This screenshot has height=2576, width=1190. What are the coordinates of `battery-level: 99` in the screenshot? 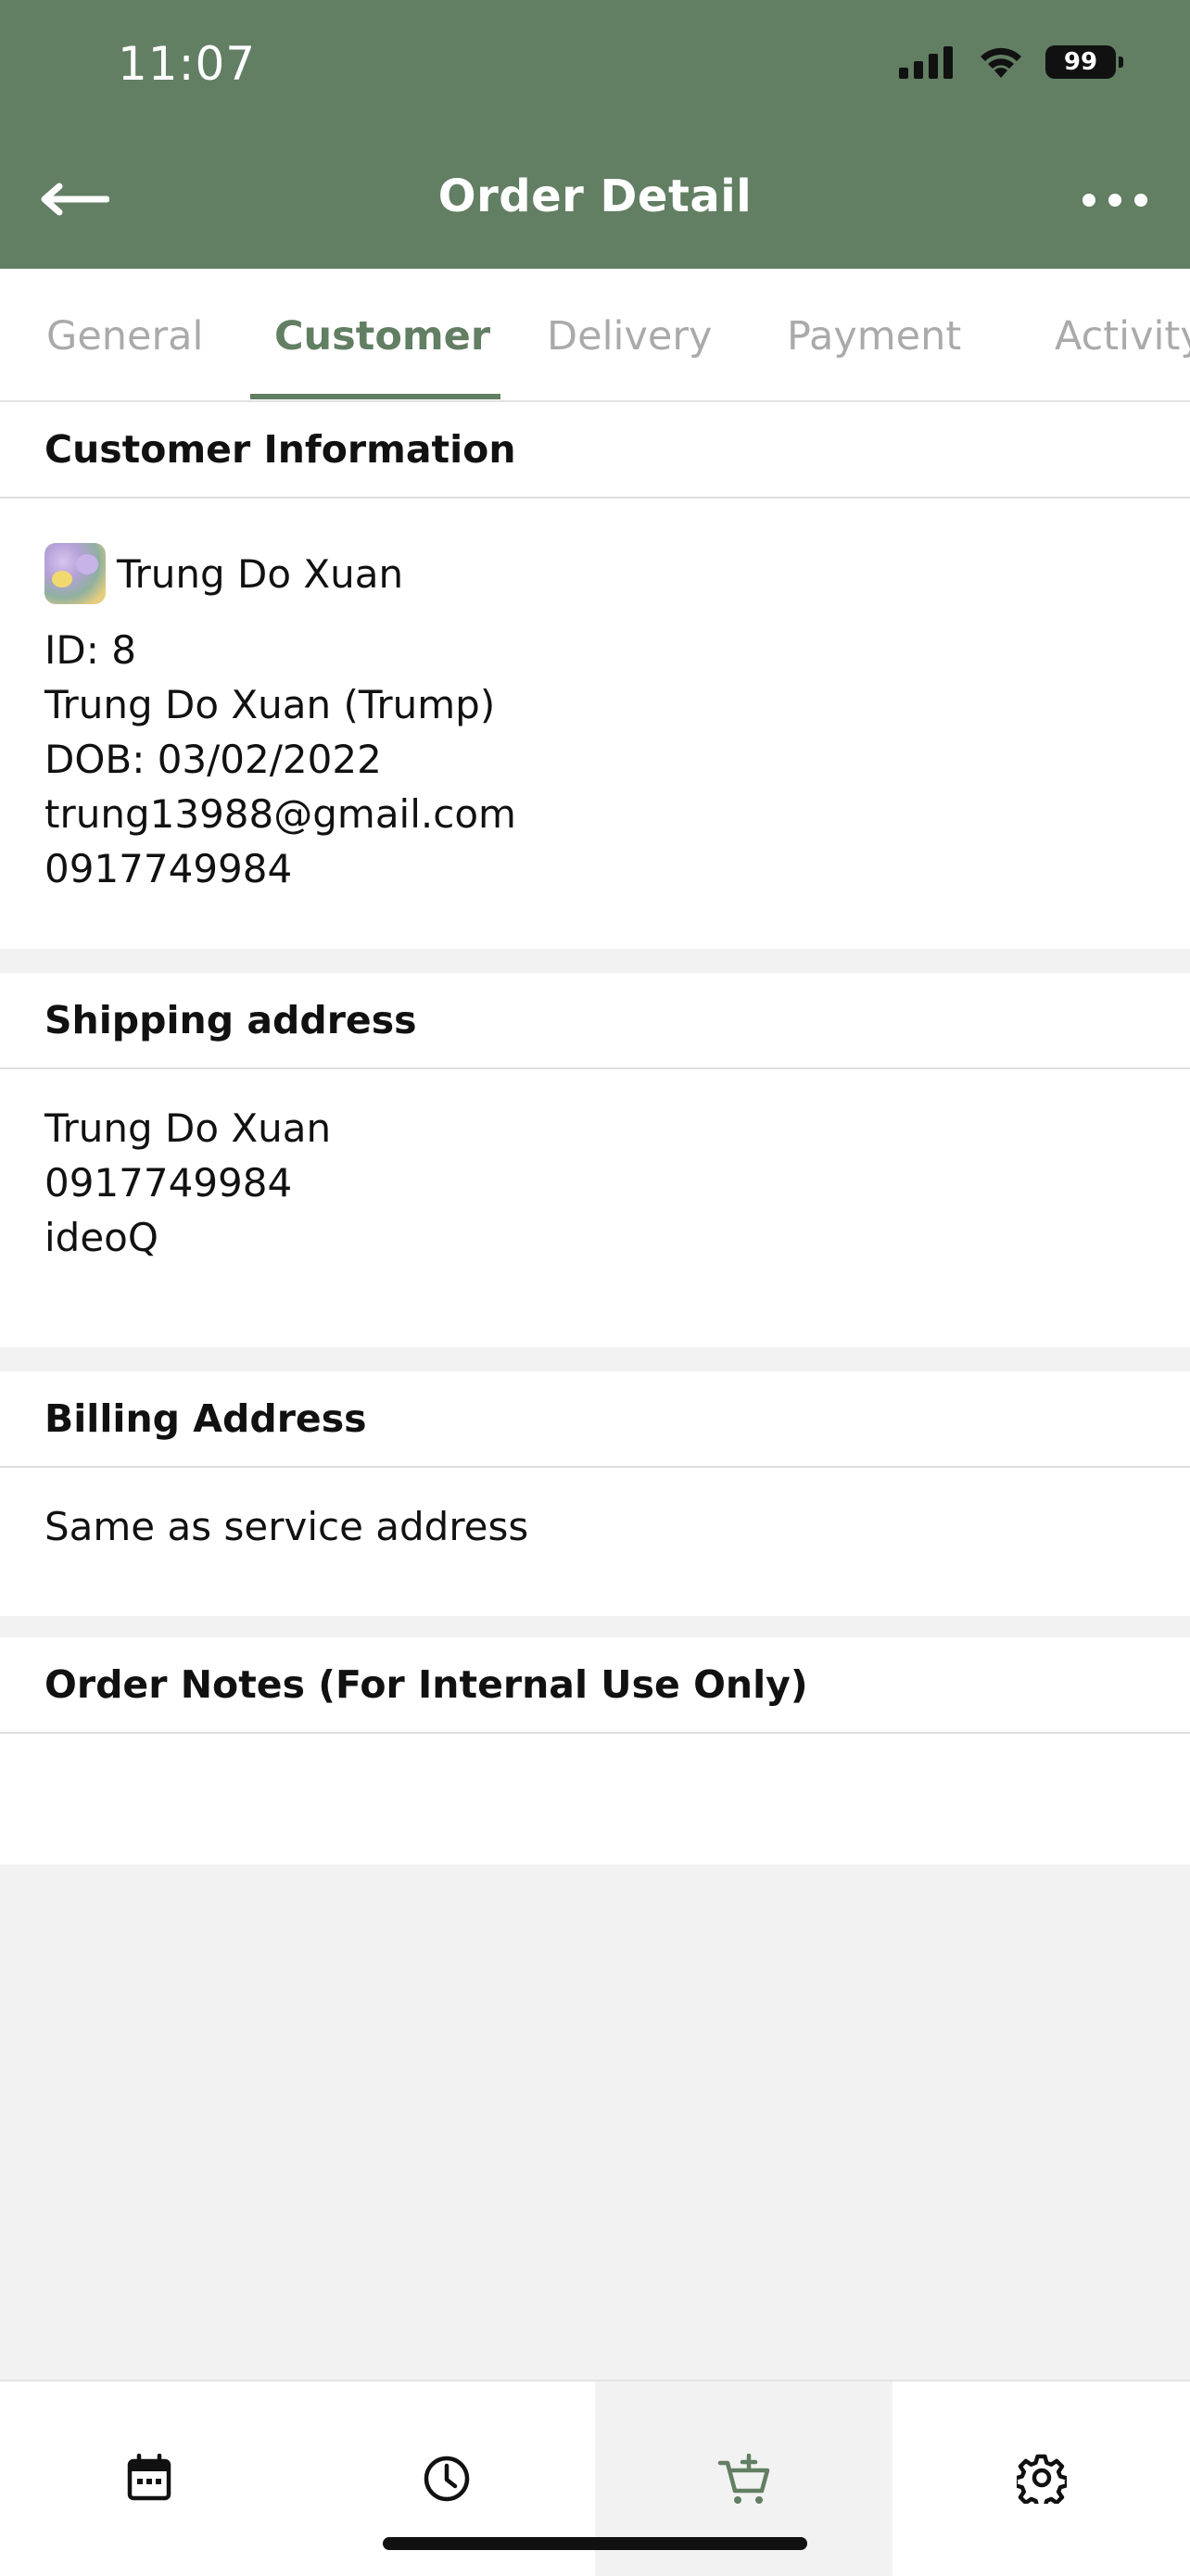 It's located at (1080, 62).